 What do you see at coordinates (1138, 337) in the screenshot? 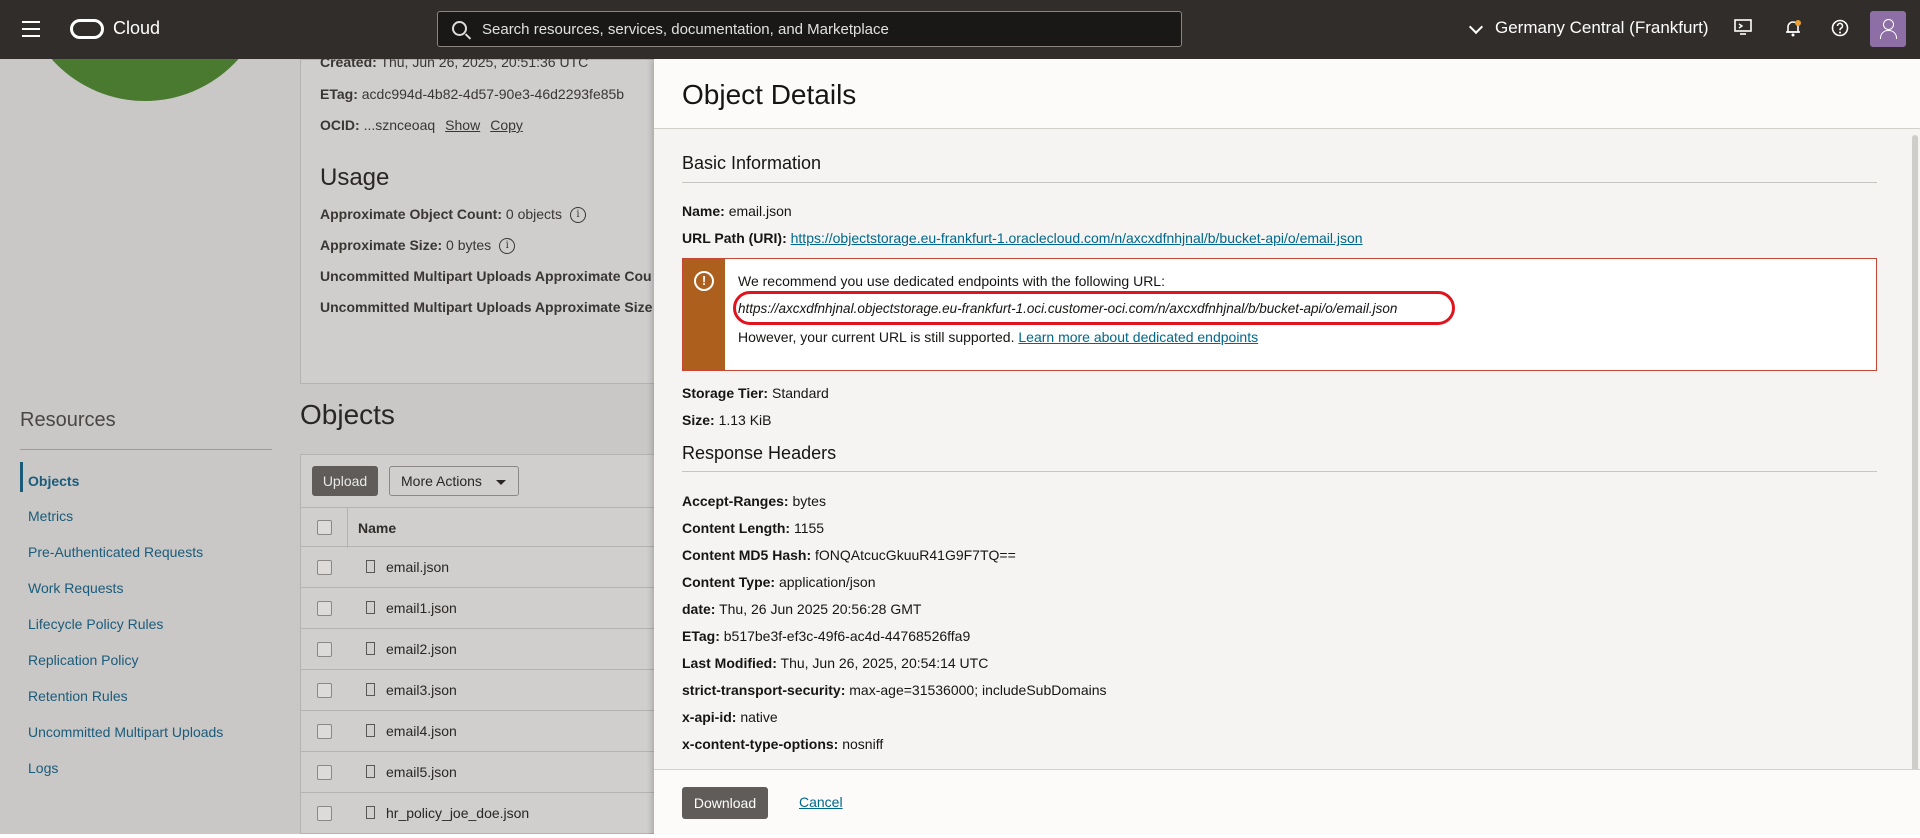
I see `learn-more-link: Learn more about dedicated endpoints` at bounding box center [1138, 337].